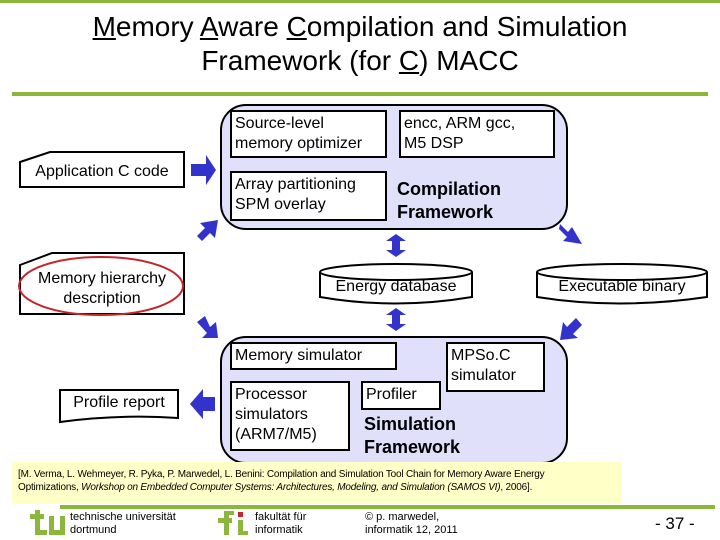 The width and height of the screenshot is (720, 540). I want to click on compilation-label-line-1: Compilation, so click(449, 189).